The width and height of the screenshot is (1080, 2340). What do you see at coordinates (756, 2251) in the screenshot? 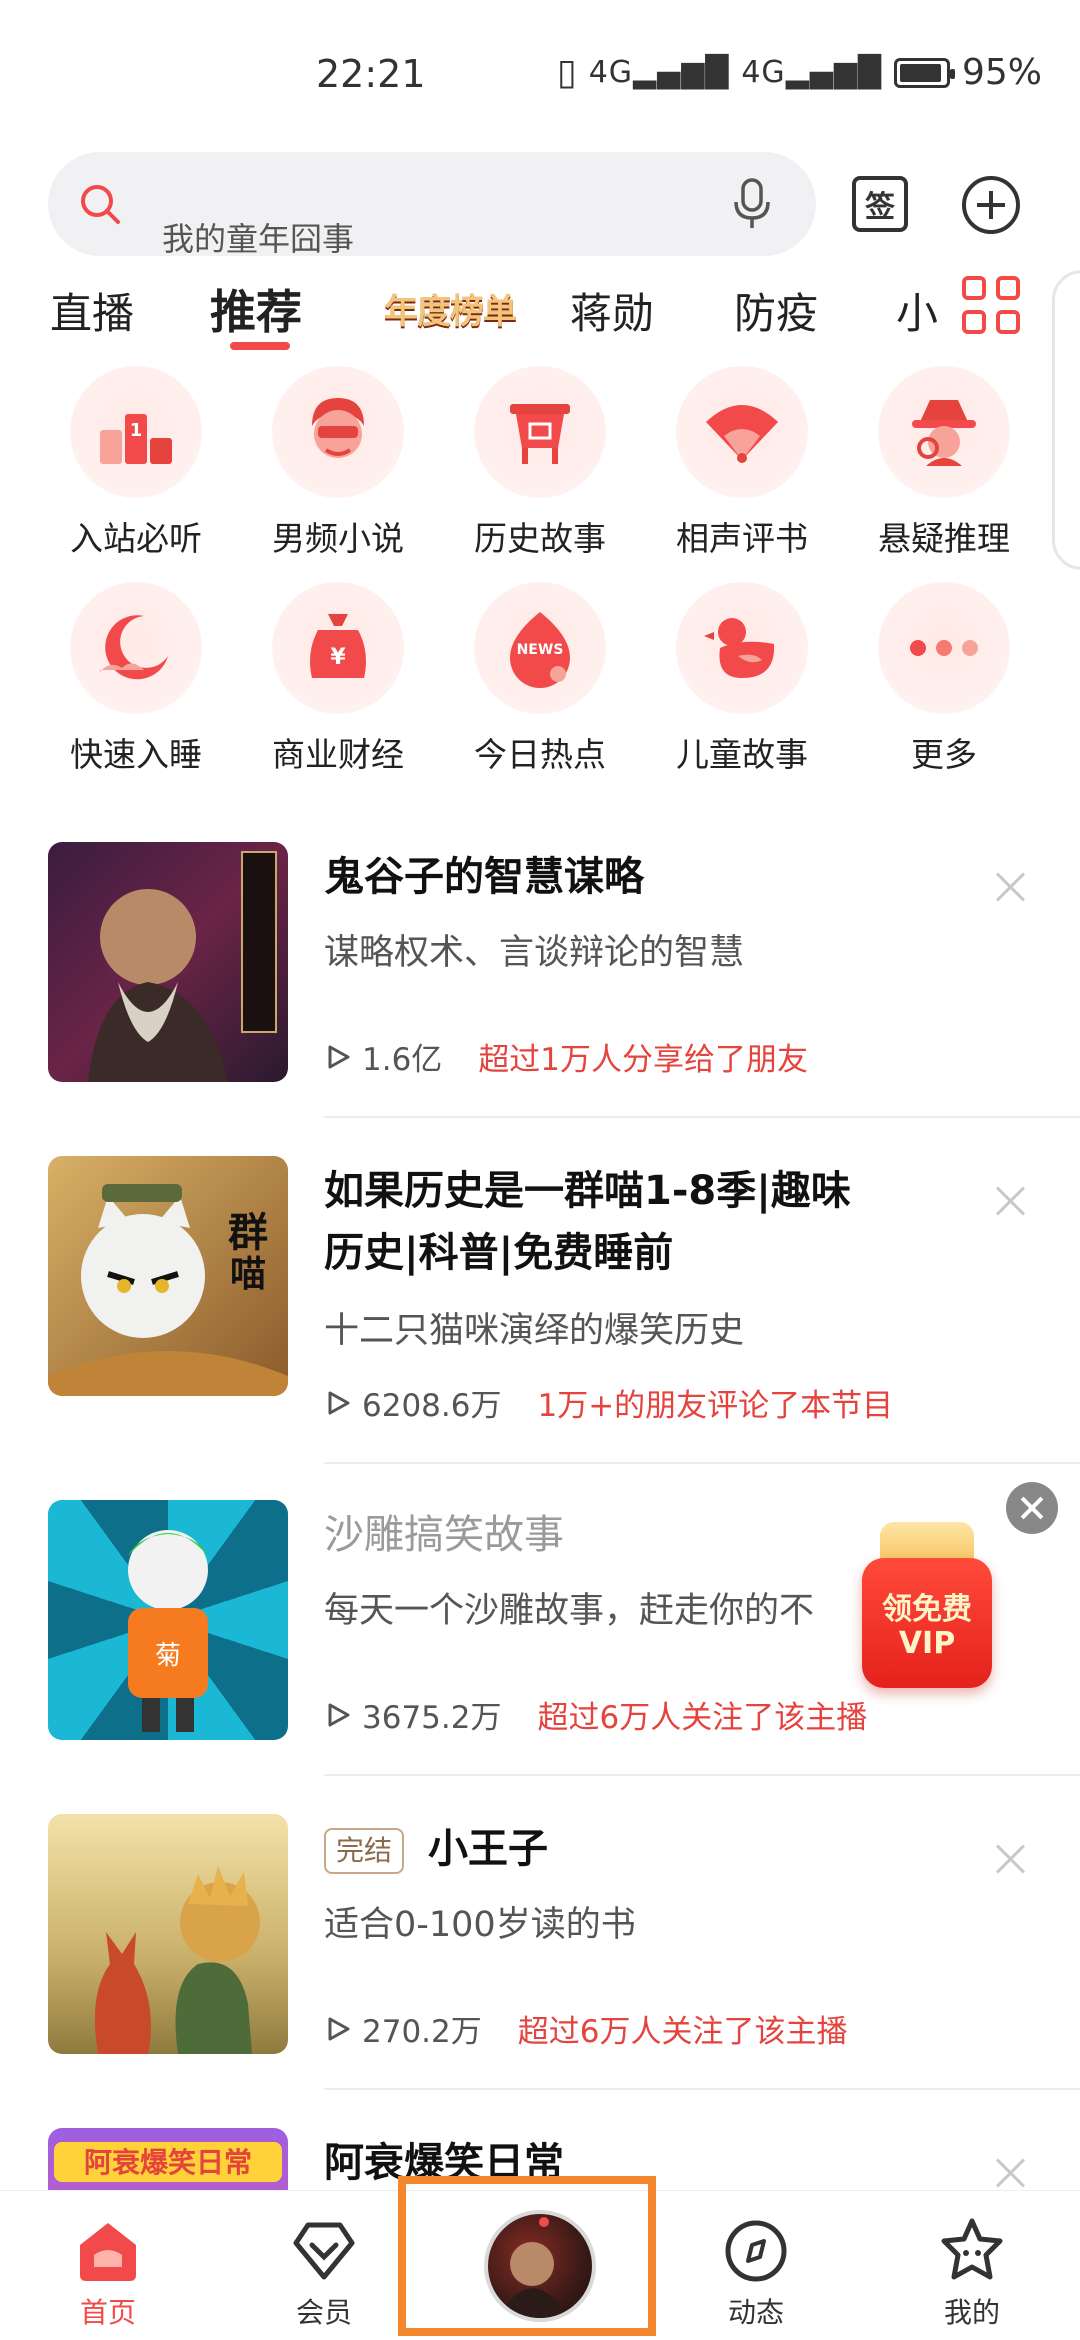
I see `compass-icon` at bounding box center [756, 2251].